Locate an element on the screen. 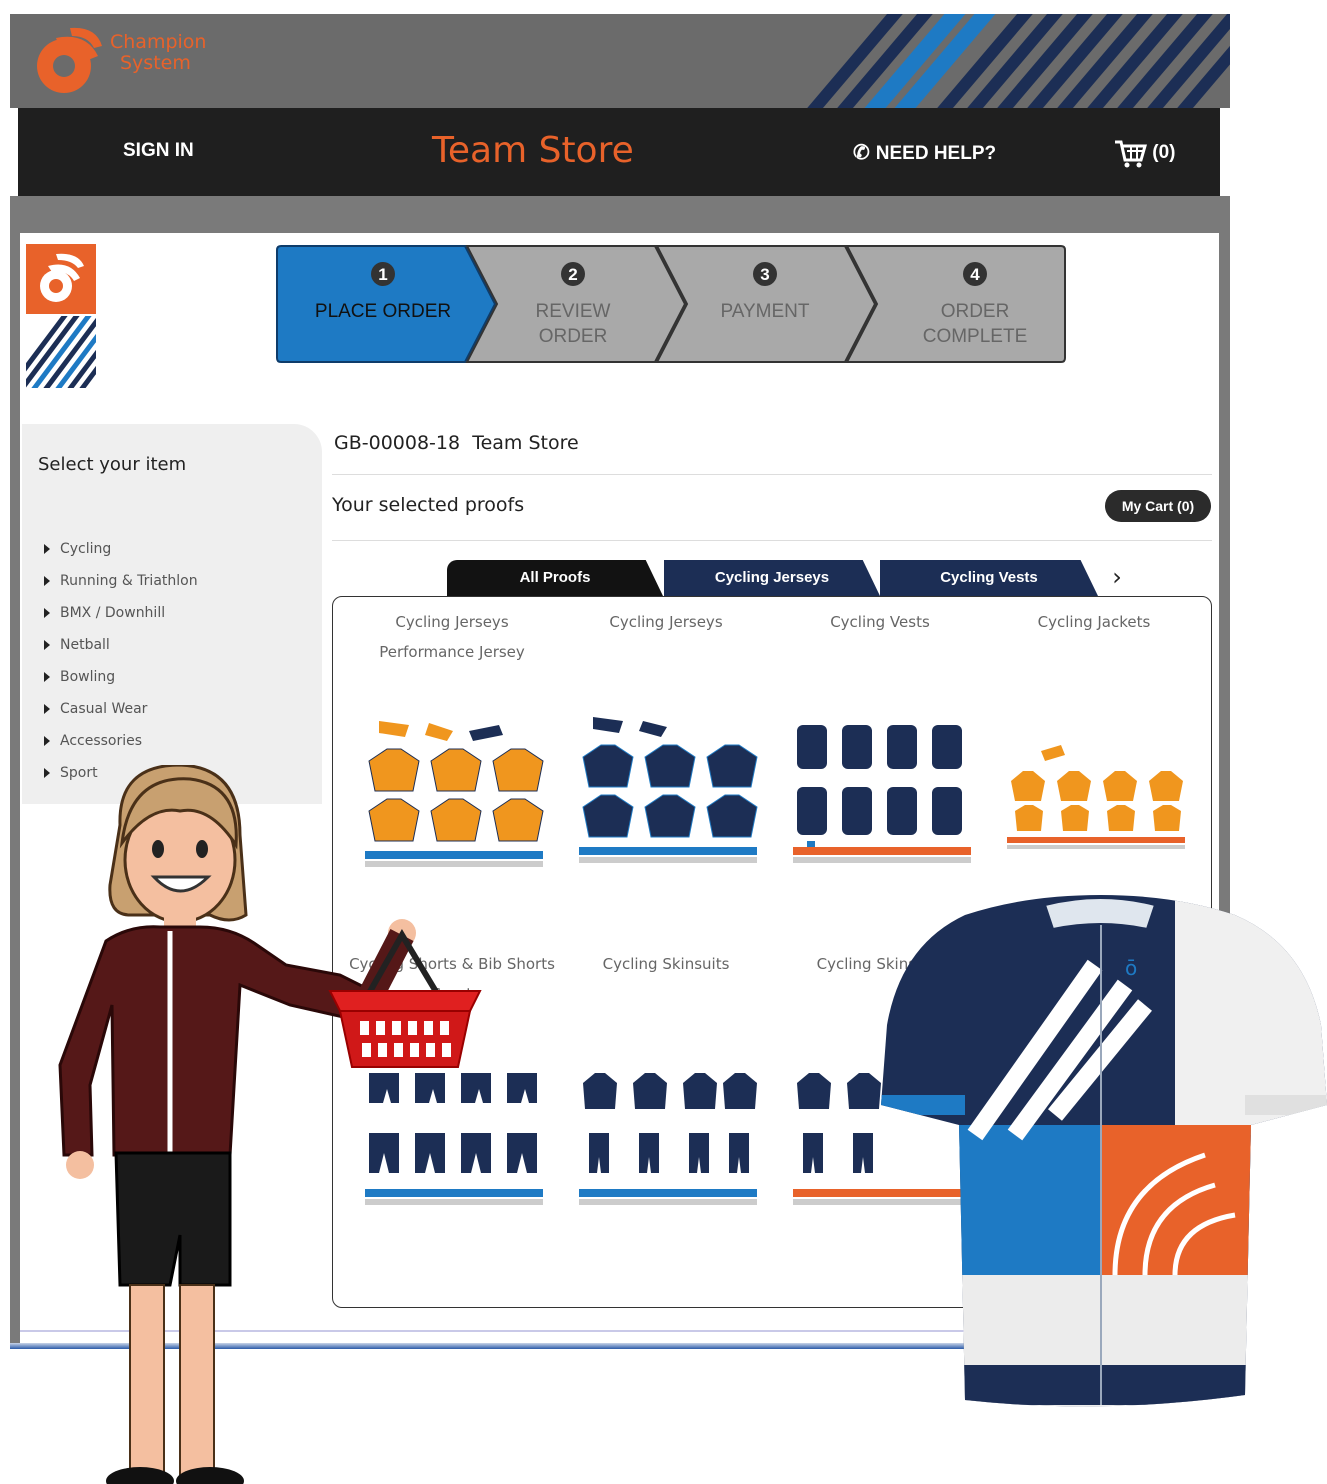 This screenshot has width=1327, height=1484. proof-card: Cycling Skinsuits is located at coordinates (666, 1083).